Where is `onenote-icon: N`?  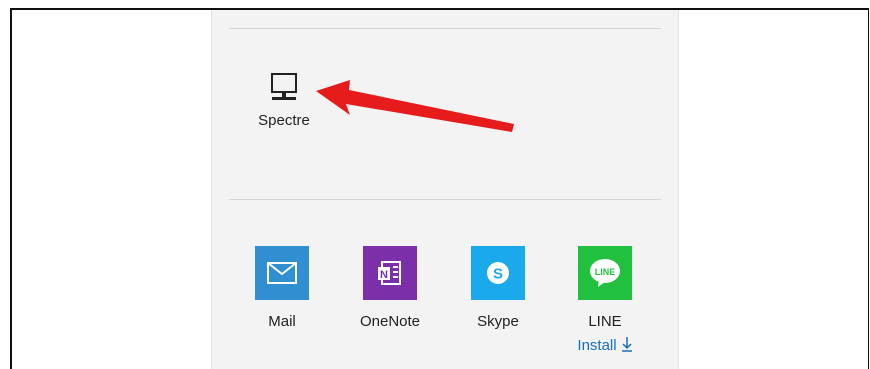 onenote-icon: N is located at coordinates (390, 273).